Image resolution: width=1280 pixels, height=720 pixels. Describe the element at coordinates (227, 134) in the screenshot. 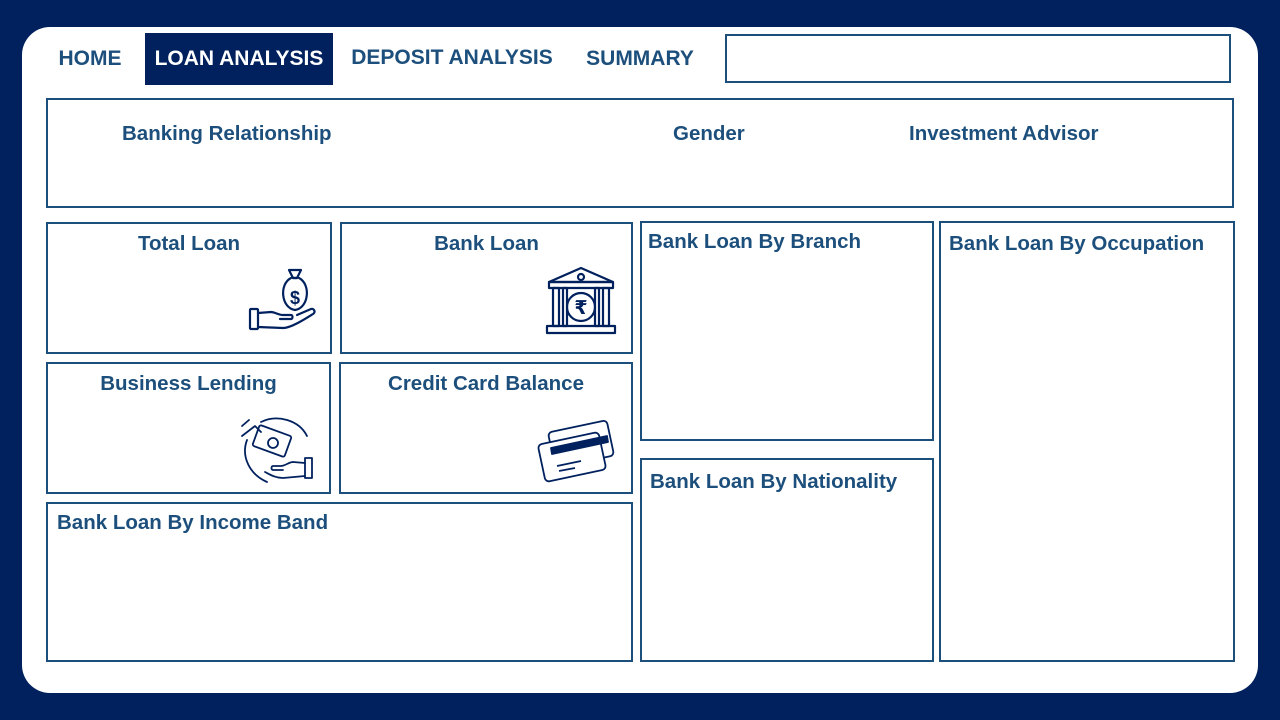

I see `filter-banking-relationship: Banking Relationship` at that location.